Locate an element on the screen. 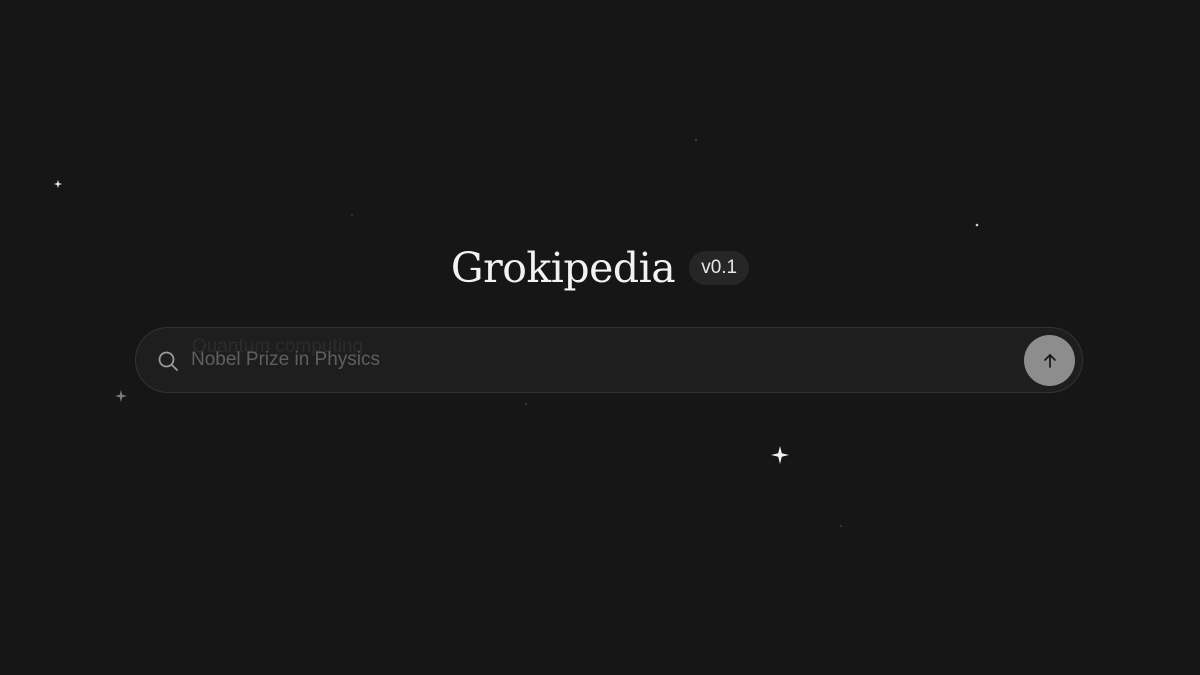 The height and width of the screenshot is (675, 1200). search-input is located at coordinates (601, 360).